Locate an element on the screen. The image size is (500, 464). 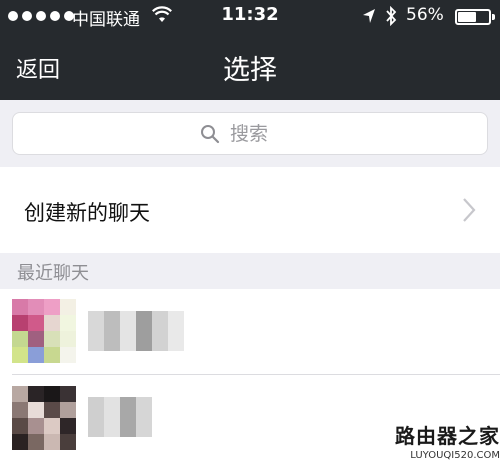
chevron-right-icon is located at coordinates (469, 210).